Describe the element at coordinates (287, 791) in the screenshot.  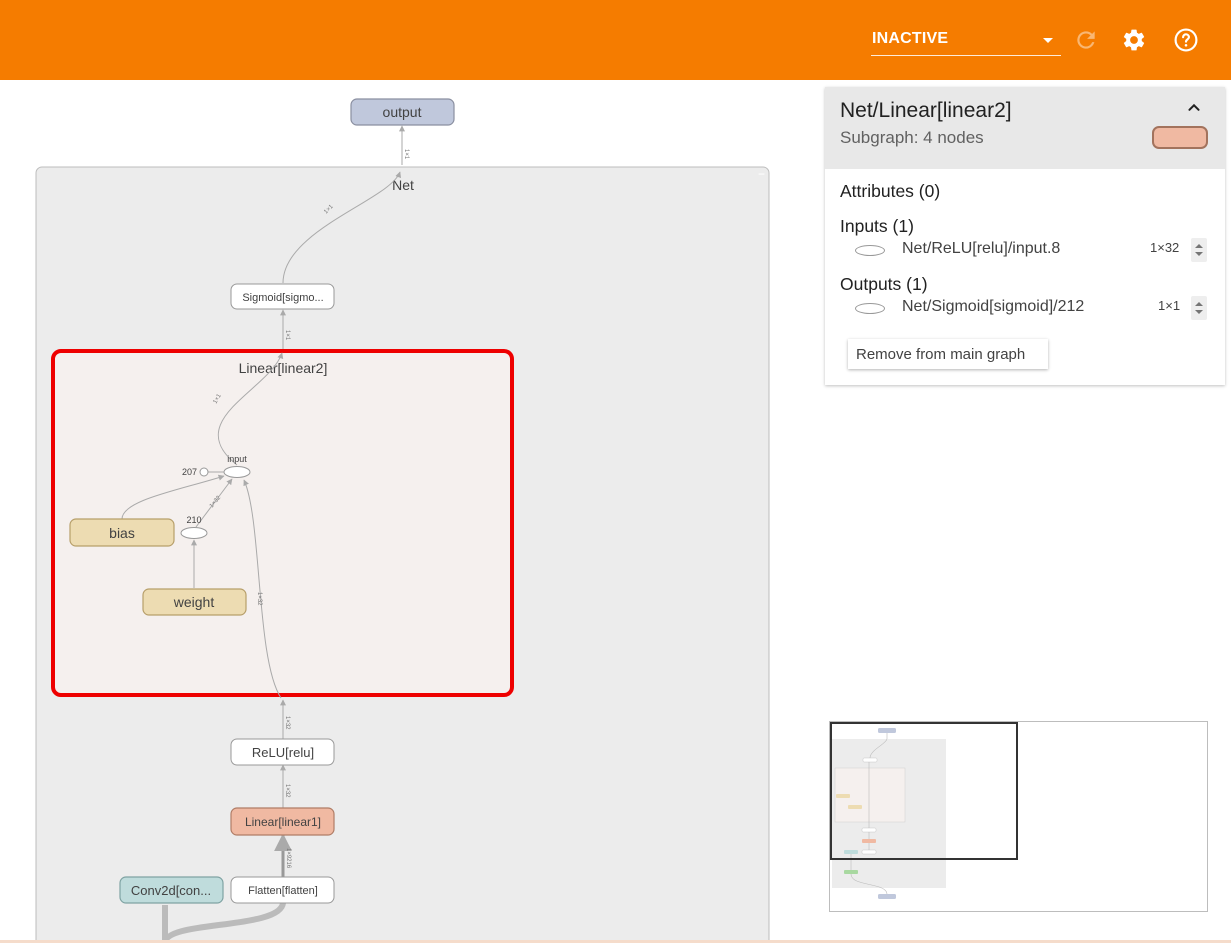
I see `edge-label-lin1-relu: 1×32` at that location.